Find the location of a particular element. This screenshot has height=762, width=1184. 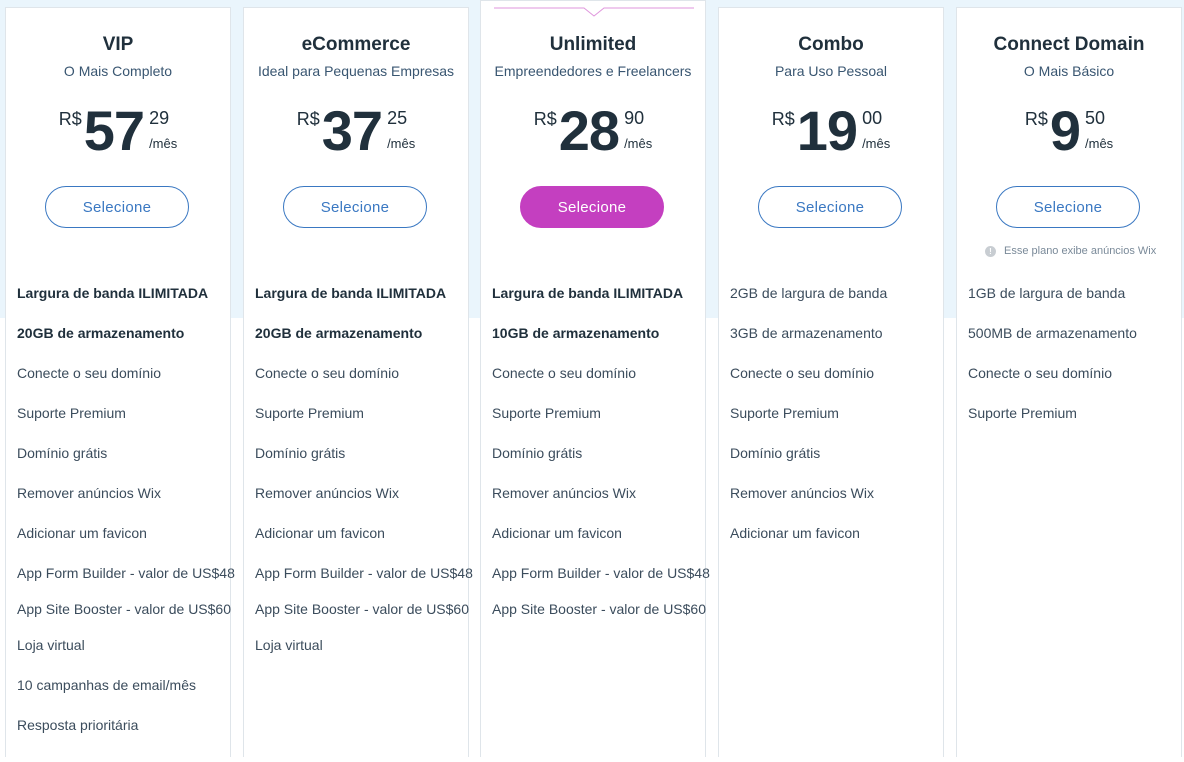

select-button-connect-domain: Selecione is located at coordinates (1068, 207).